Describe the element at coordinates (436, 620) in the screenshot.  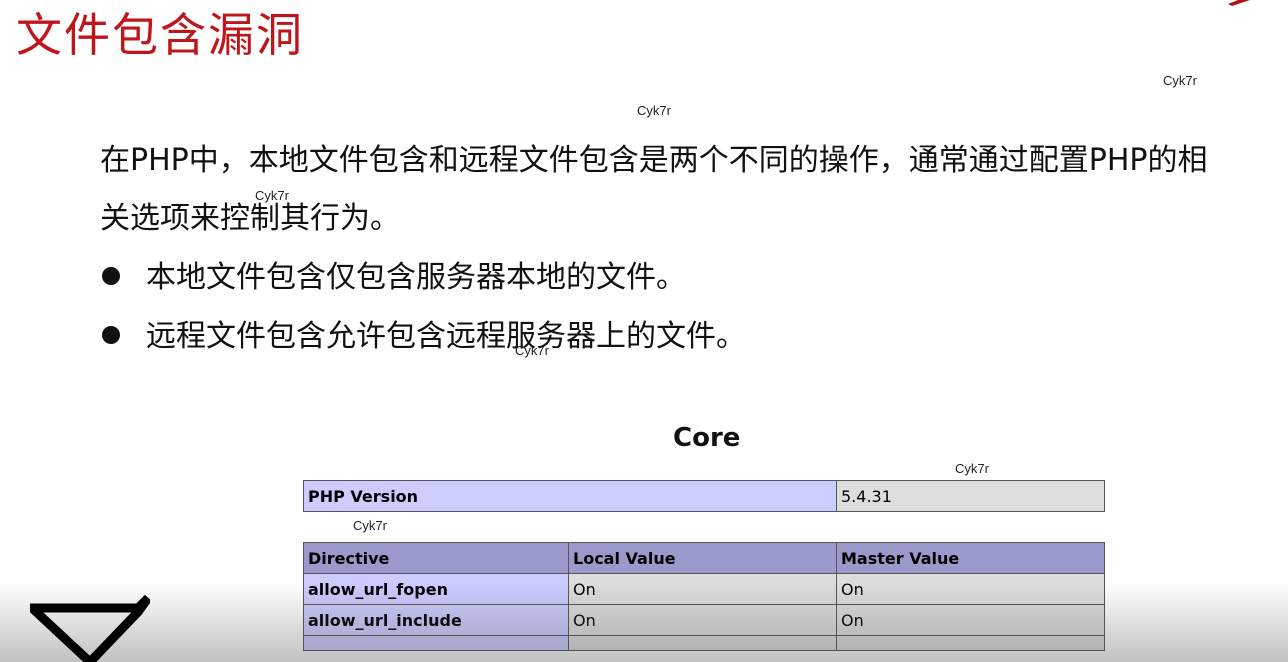
I see `directive-name: allow_url_include` at that location.